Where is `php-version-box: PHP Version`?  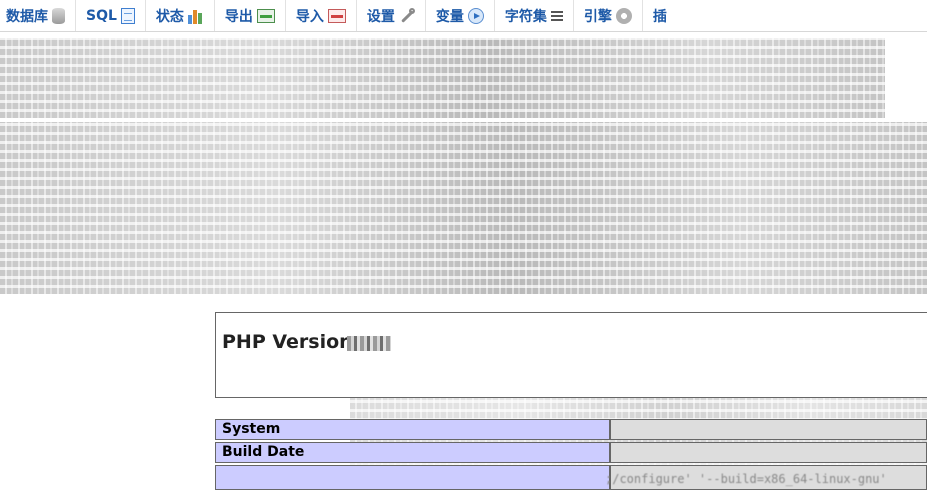
php-version-box: PHP Version is located at coordinates (571, 355).